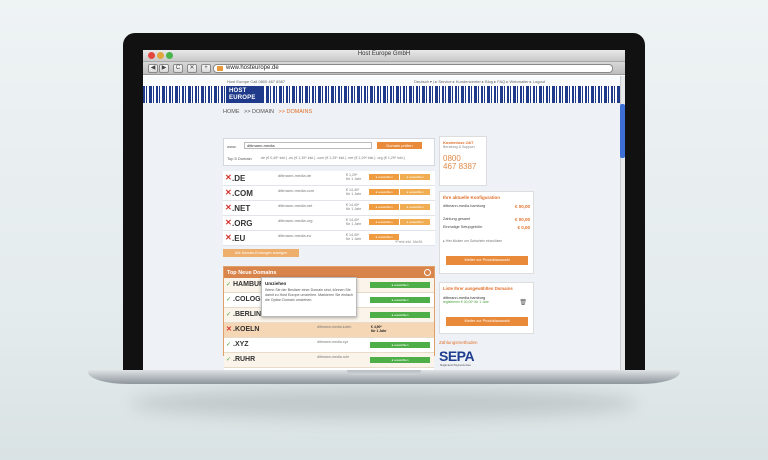 This screenshot has height=460, width=768. What do you see at coordinates (259, 112) in the screenshot?
I see `breadcrumb-domain: >> DOMAIN` at bounding box center [259, 112].